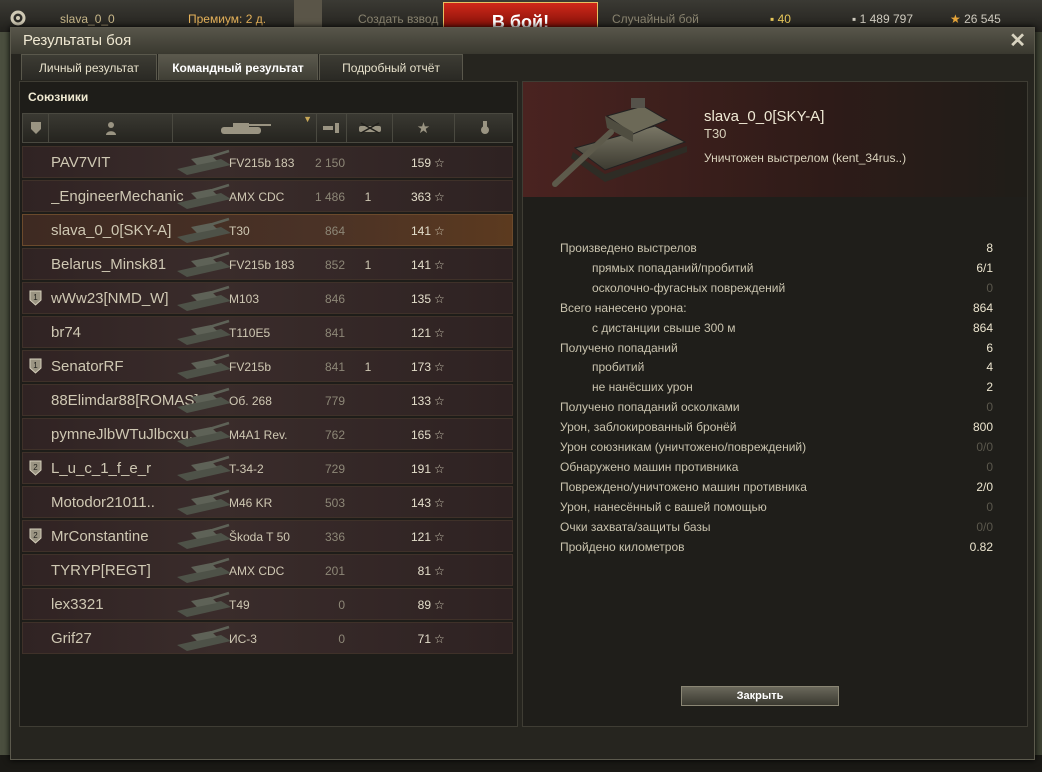 The height and width of the screenshot is (772, 1042). What do you see at coordinates (984, 267) in the screenshot?
I see `stat-value: 6/1` at bounding box center [984, 267].